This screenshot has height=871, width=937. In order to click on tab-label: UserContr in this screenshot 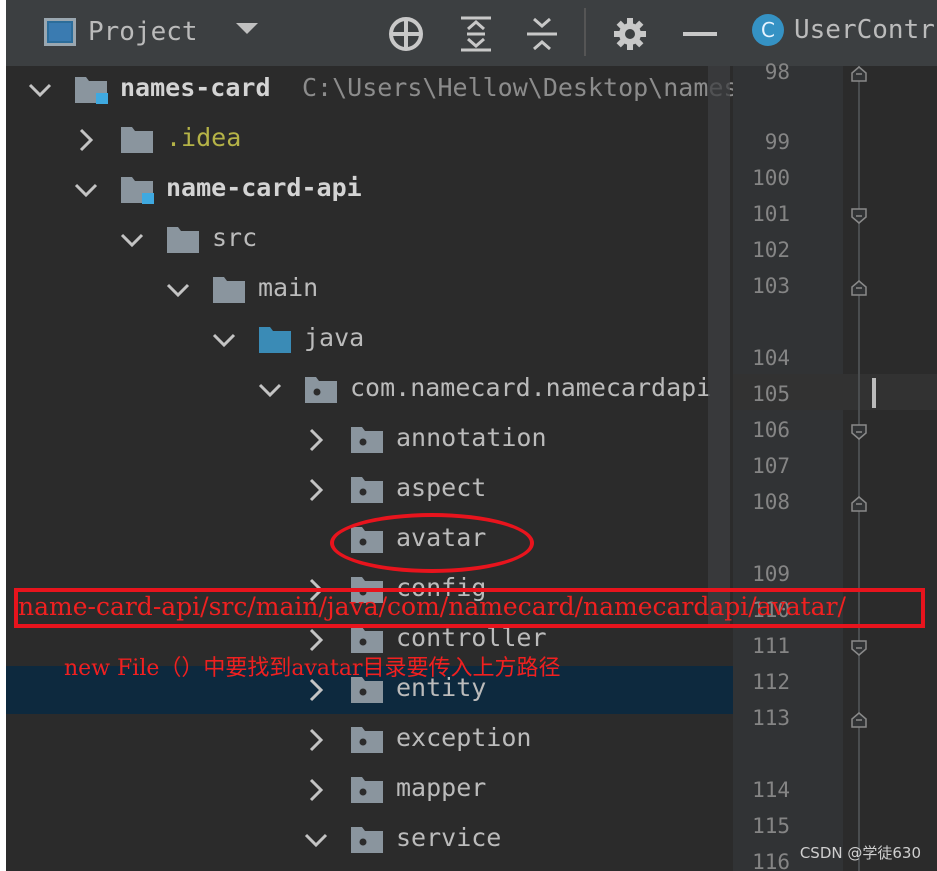, I will do `click(864, 30)`.